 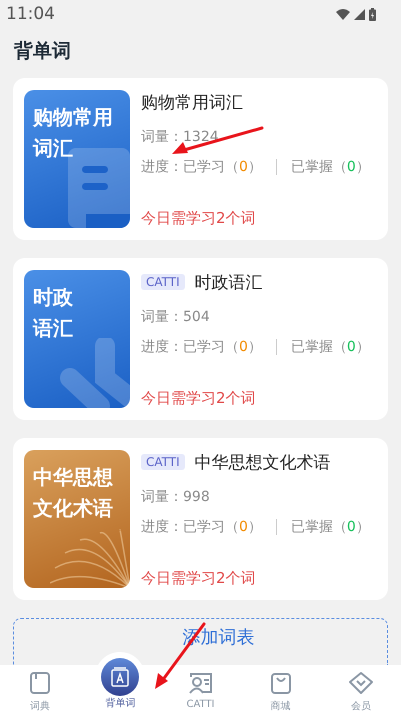 I want to click on book-name: 时政语汇, so click(x=228, y=283).